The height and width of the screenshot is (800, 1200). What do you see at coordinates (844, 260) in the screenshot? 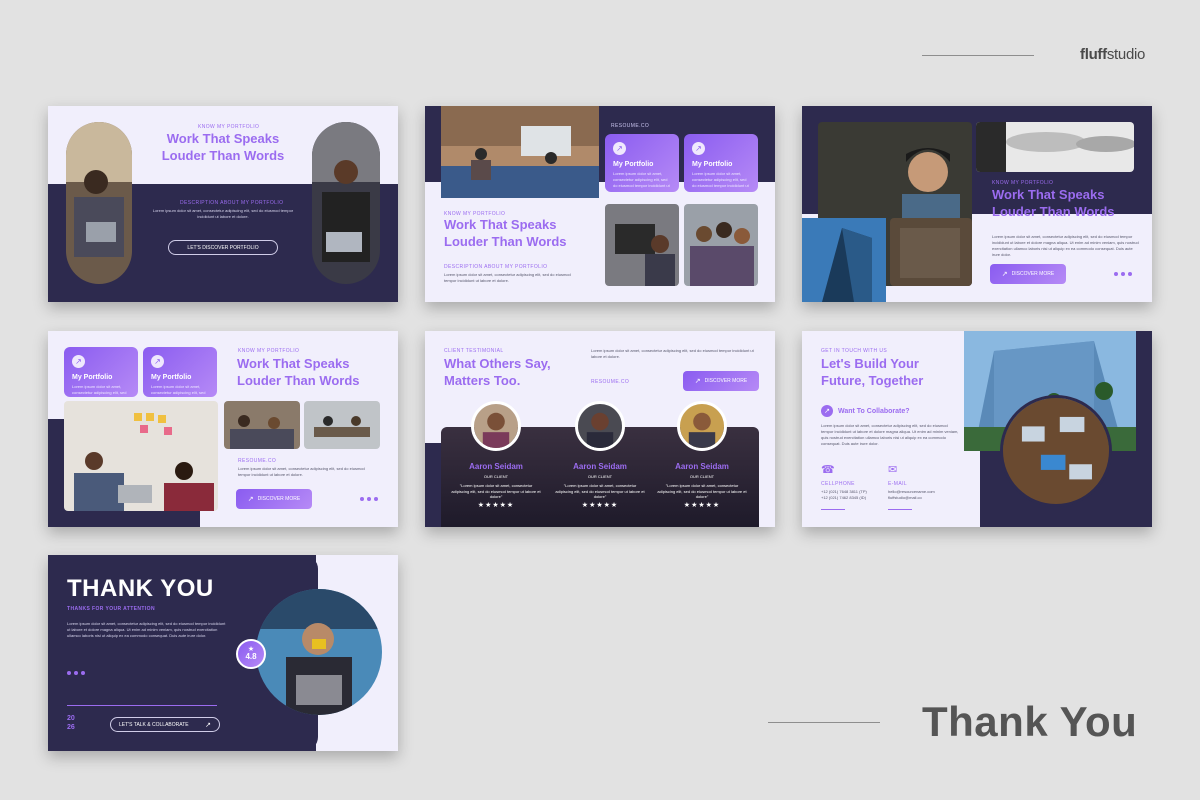
I see `building-photo` at bounding box center [844, 260].